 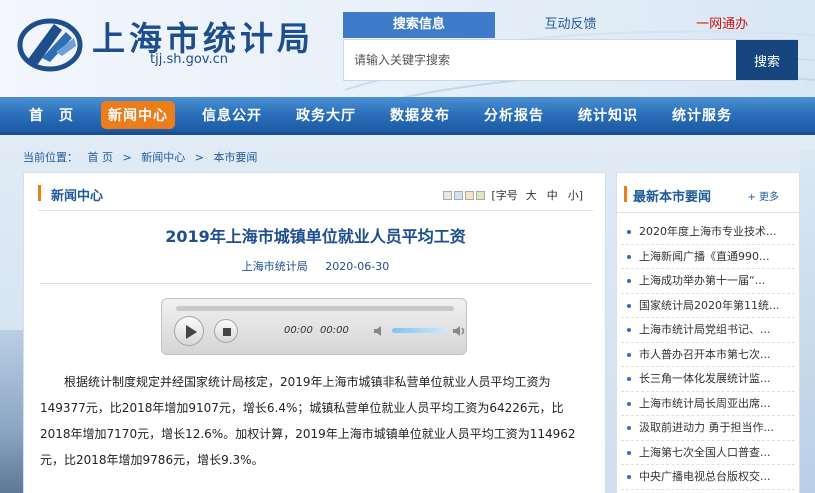 I want to click on search-tabs: 搜索信息 互动反馈 一网通办, so click(x=570, y=25).